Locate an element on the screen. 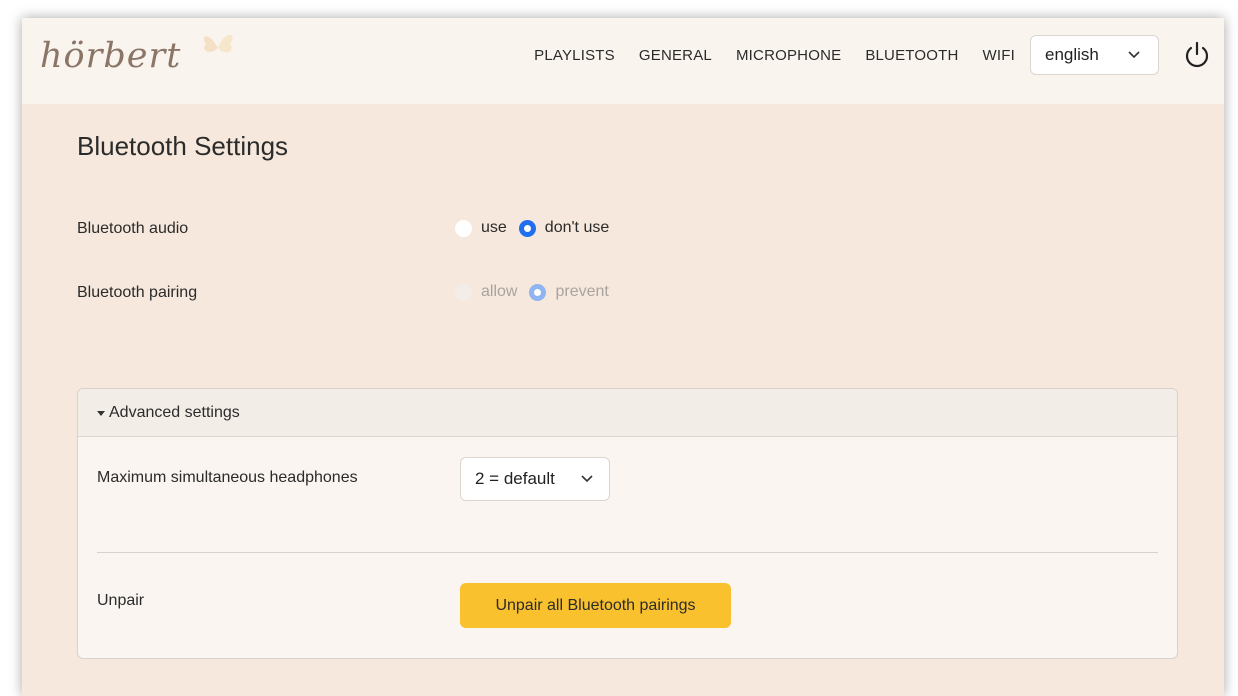 The image size is (1238, 696). nav-item-microphone: MICROPHONE is located at coordinates (788, 55).